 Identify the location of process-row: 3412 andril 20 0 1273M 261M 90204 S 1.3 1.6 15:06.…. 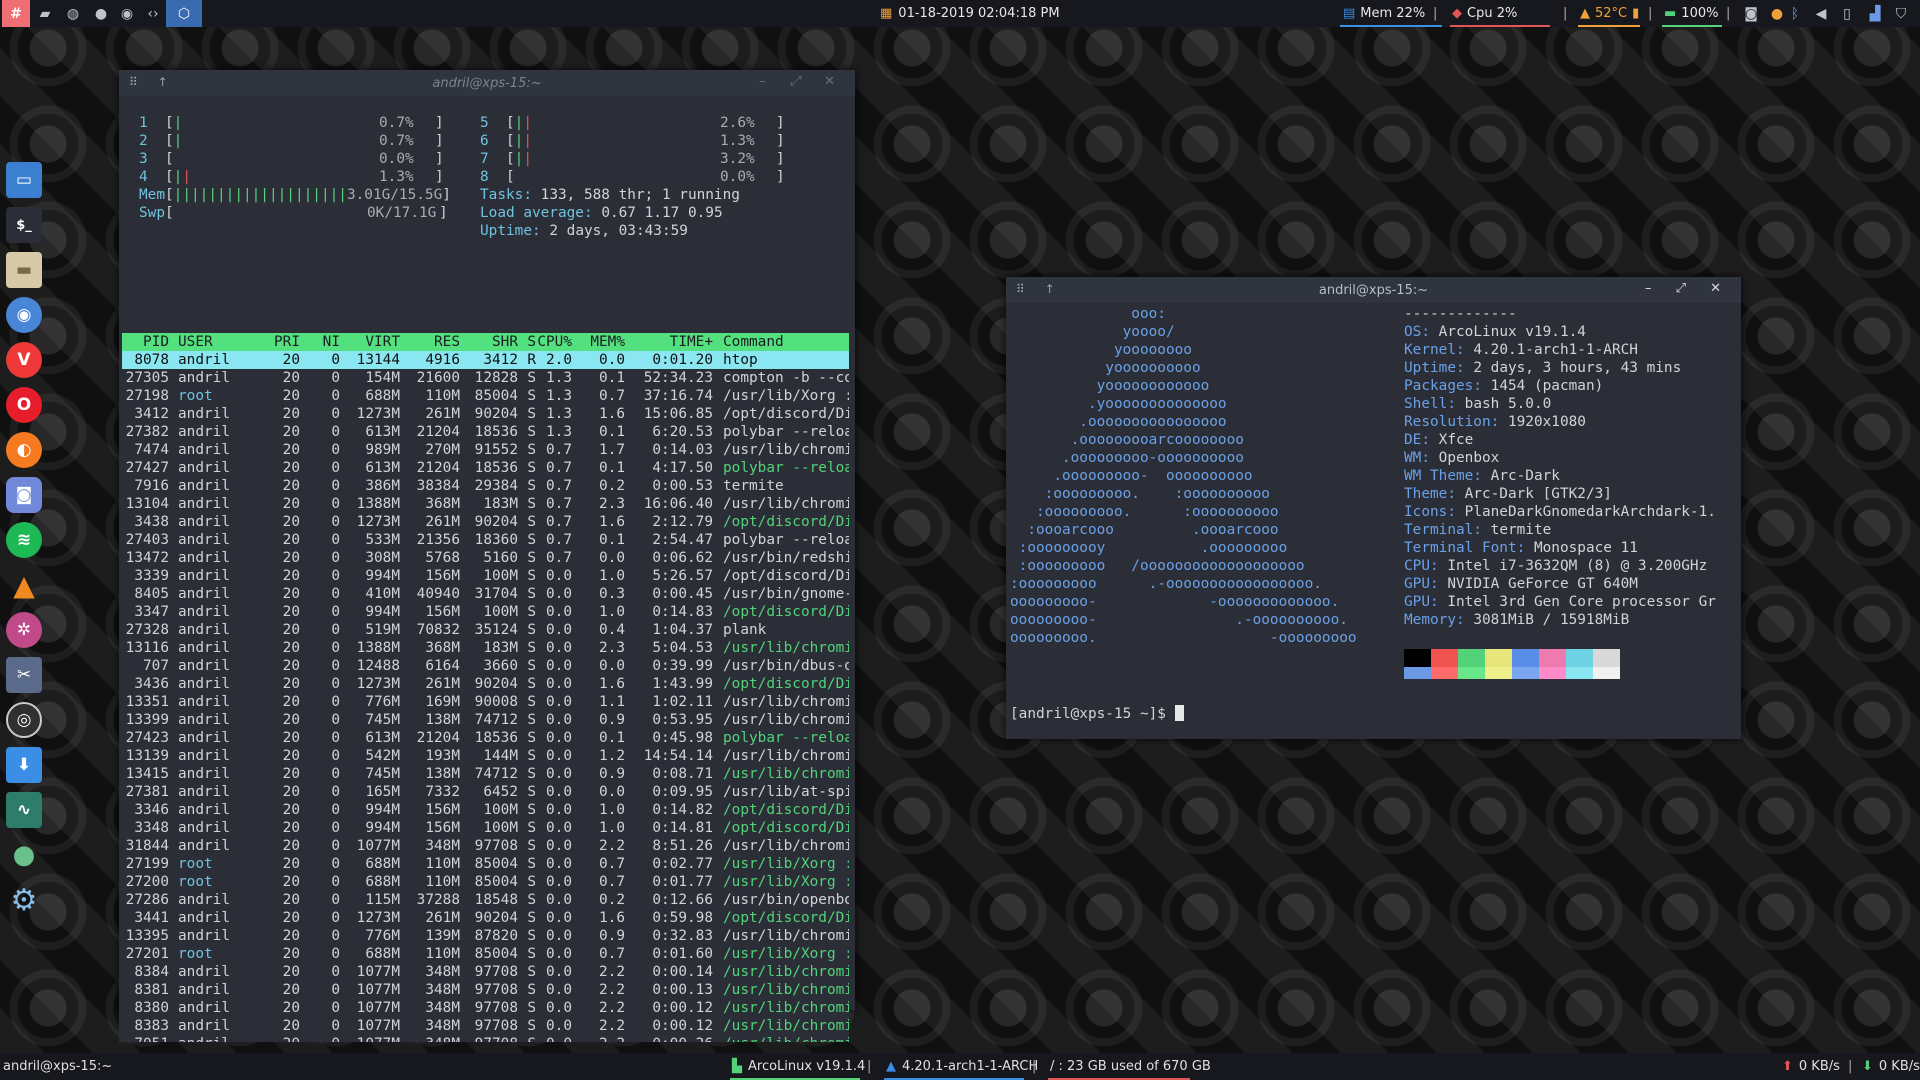
(485, 414).